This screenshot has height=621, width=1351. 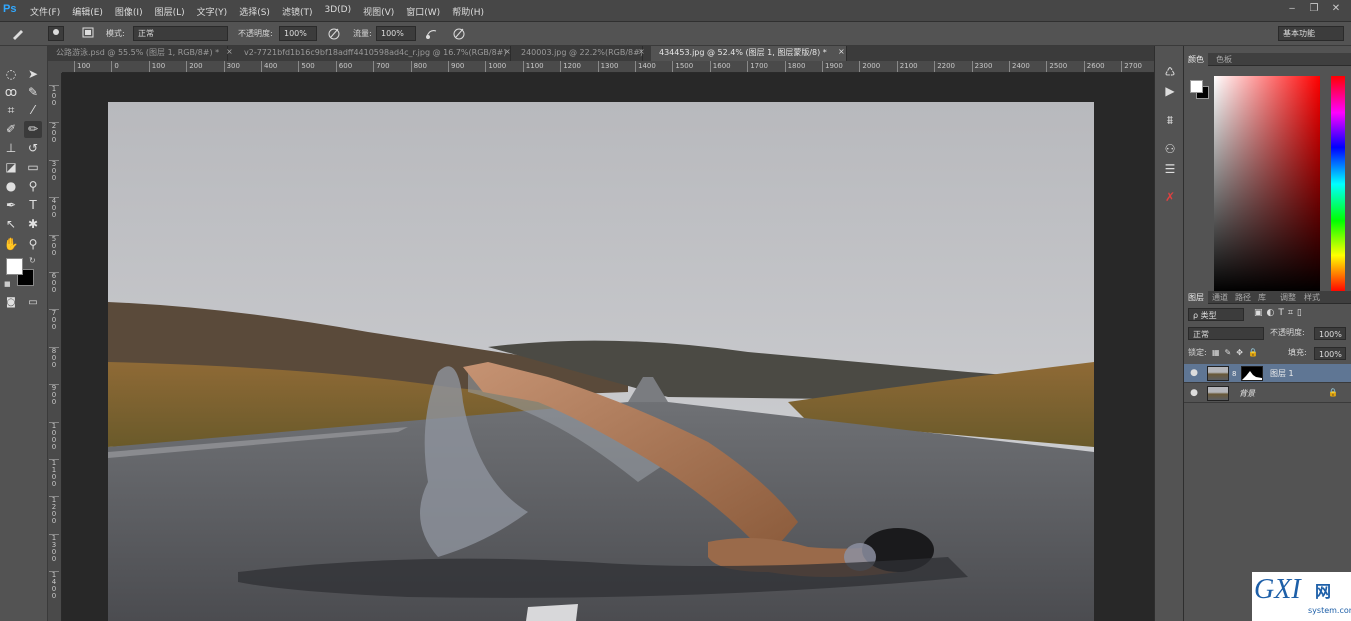 I want to click on watermark-net: 网, so click(x=1323, y=591).